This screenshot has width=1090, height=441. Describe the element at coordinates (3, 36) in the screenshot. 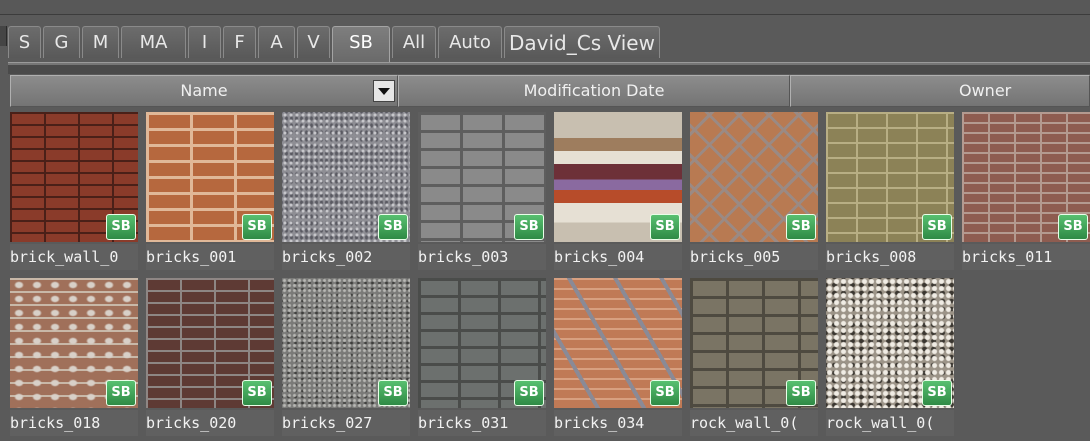

I see `panel-edge` at that location.